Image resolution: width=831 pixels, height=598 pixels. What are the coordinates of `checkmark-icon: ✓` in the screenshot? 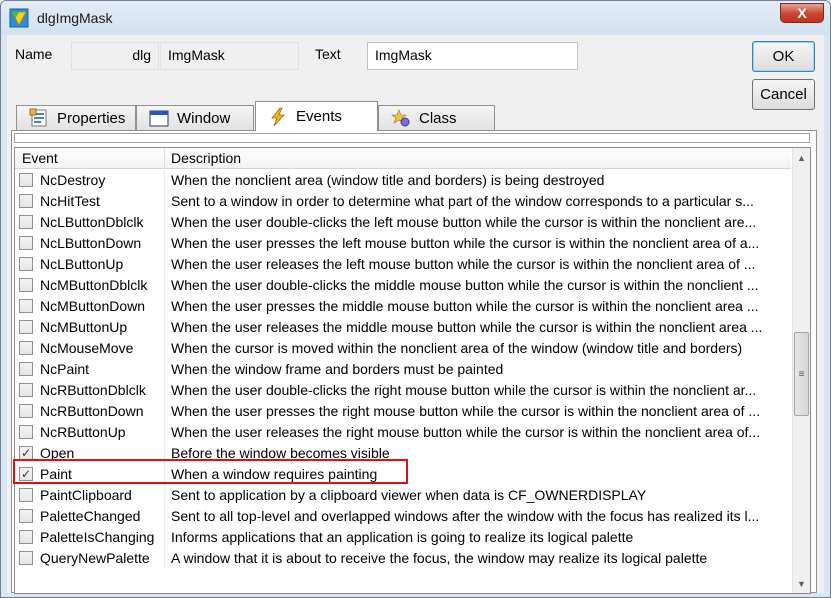 It's located at (26, 474).